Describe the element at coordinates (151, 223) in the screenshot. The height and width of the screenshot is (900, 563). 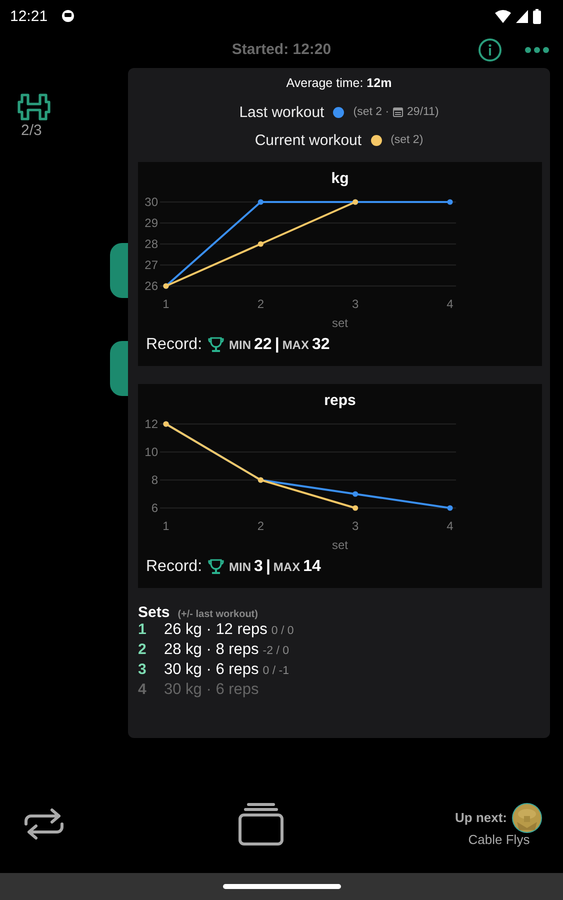
I see `y-tick-label: 29` at that location.